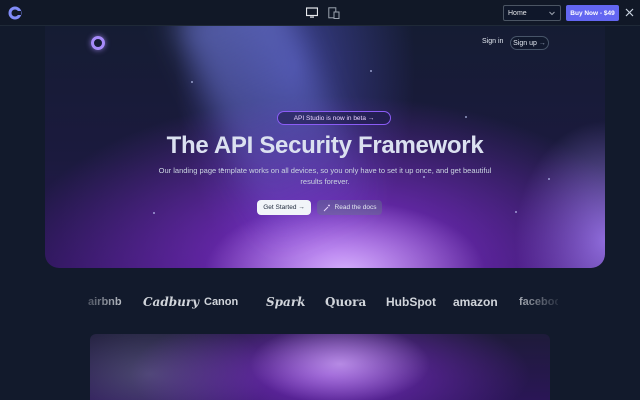 Image resolution: width=640 pixels, height=400 pixels. What do you see at coordinates (355, 207) in the screenshot?
I see `read-docs-label: Read the docs` at bounding box center [355, 207].